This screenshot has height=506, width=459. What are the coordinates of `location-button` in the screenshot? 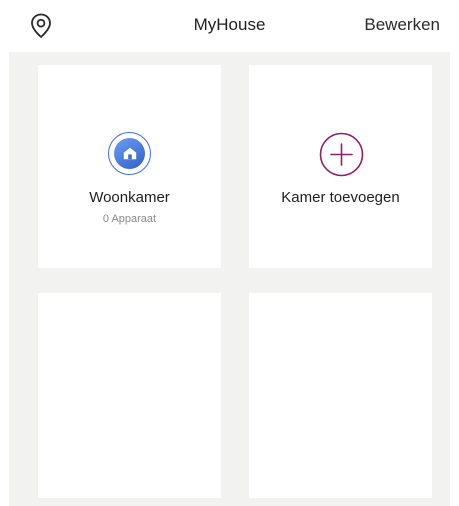 It's located at (41, 26).